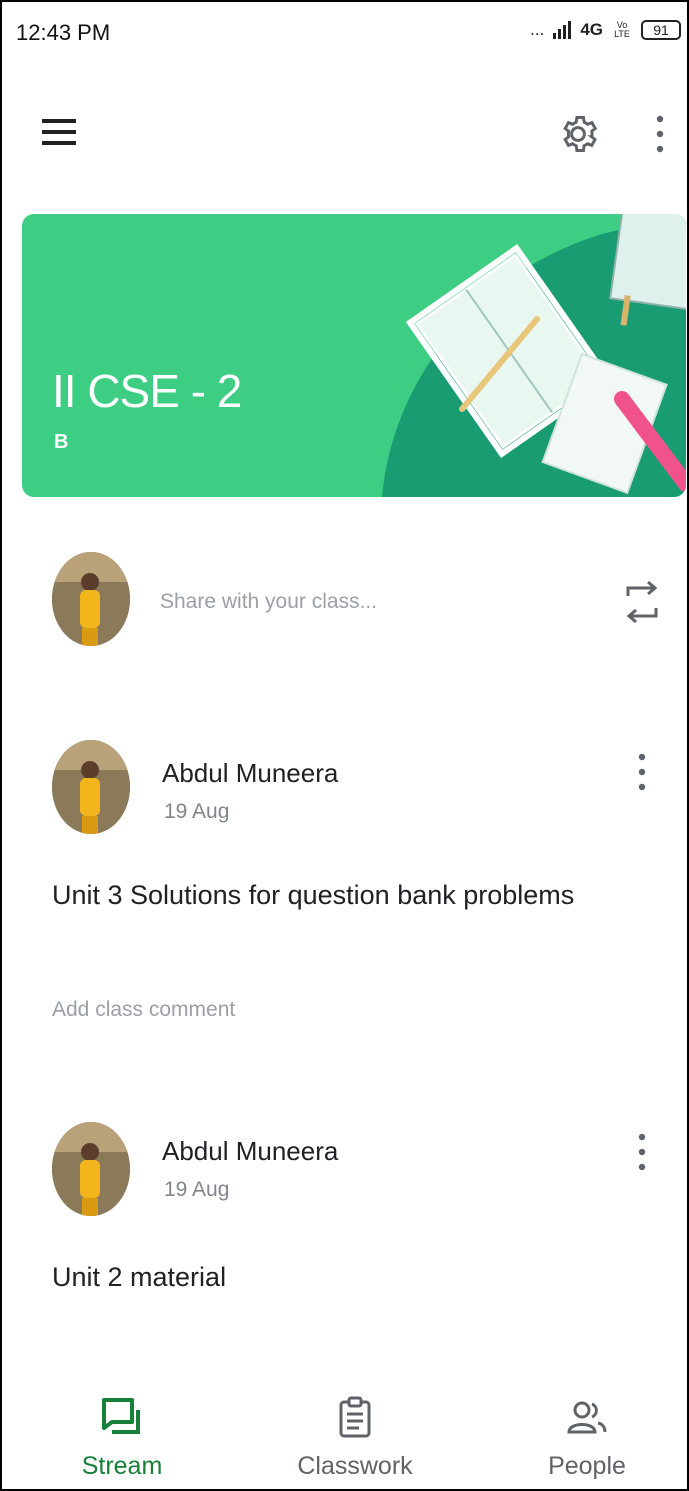  I want to click on nav-stream: Stream, so click(122, 1435).